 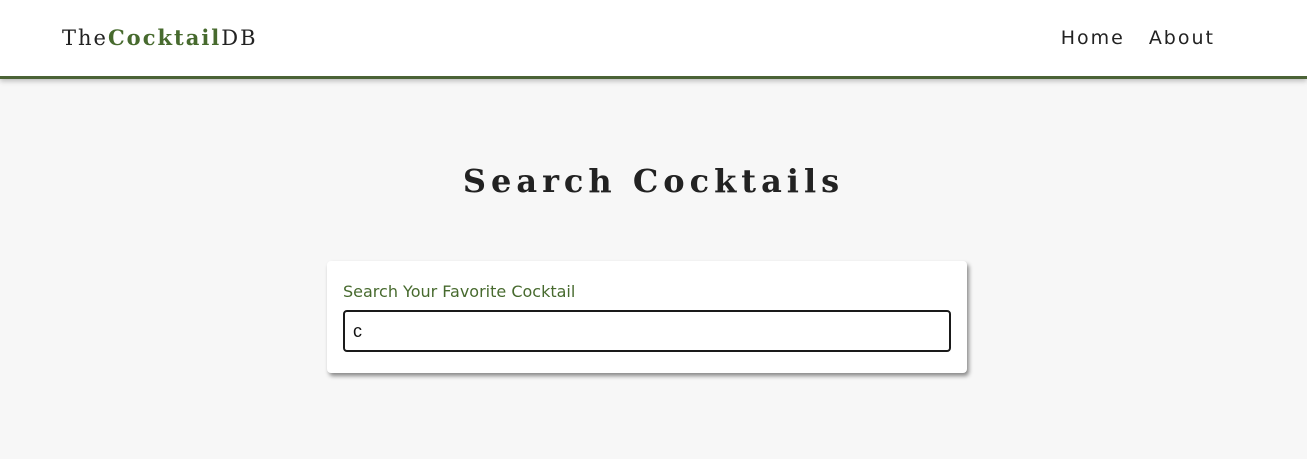 What do you see at coordinates (1138, 38) in the screenshot?
I see `nav-links: Home About` at bounding box center [1138, 38].